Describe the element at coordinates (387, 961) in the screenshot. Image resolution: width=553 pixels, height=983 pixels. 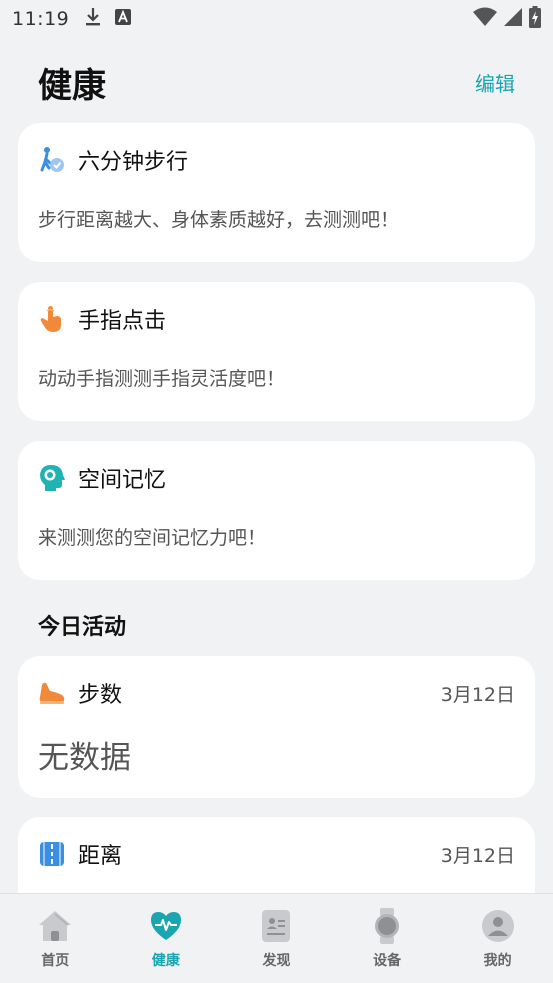
I see `nav-label: 设备` at that location.